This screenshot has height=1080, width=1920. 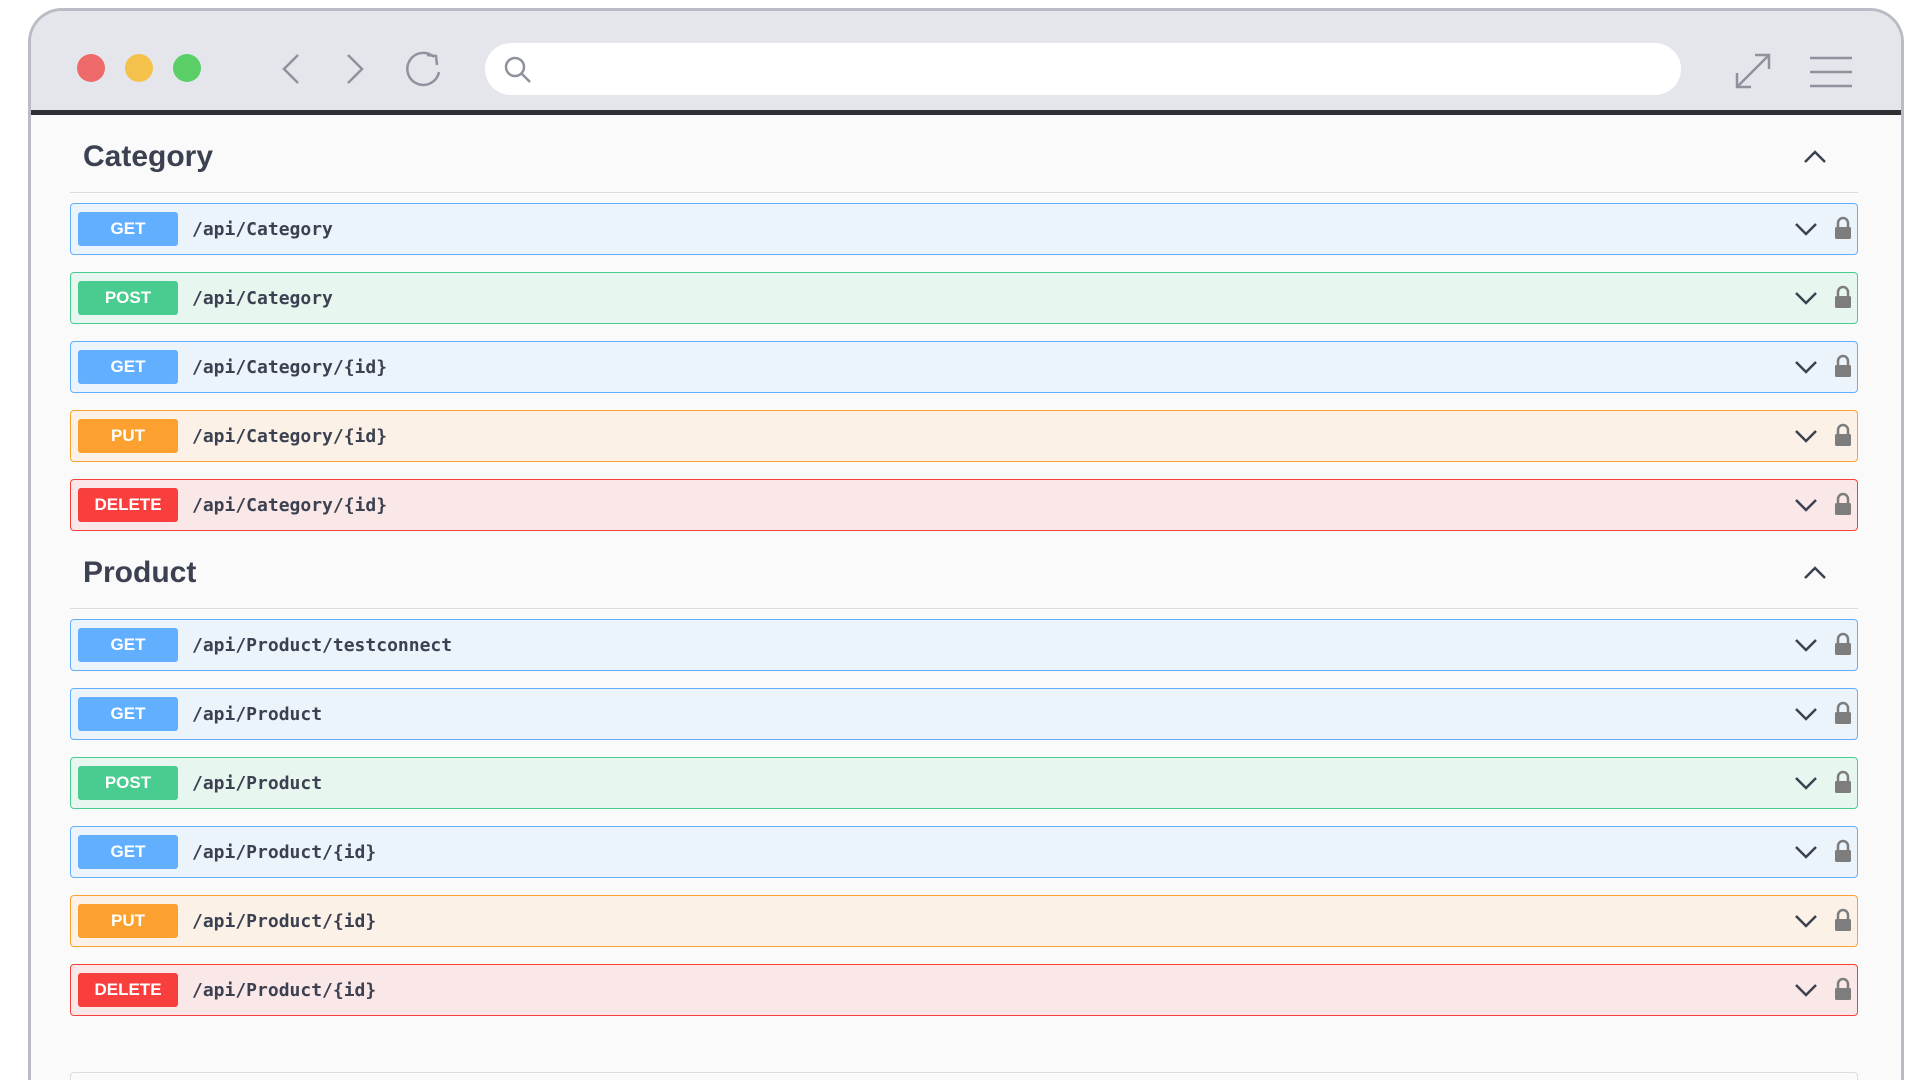 What do you see at coordinates (1104, 69) in the screenshot?
I see `address-input` at bounding box center [1104, 69].